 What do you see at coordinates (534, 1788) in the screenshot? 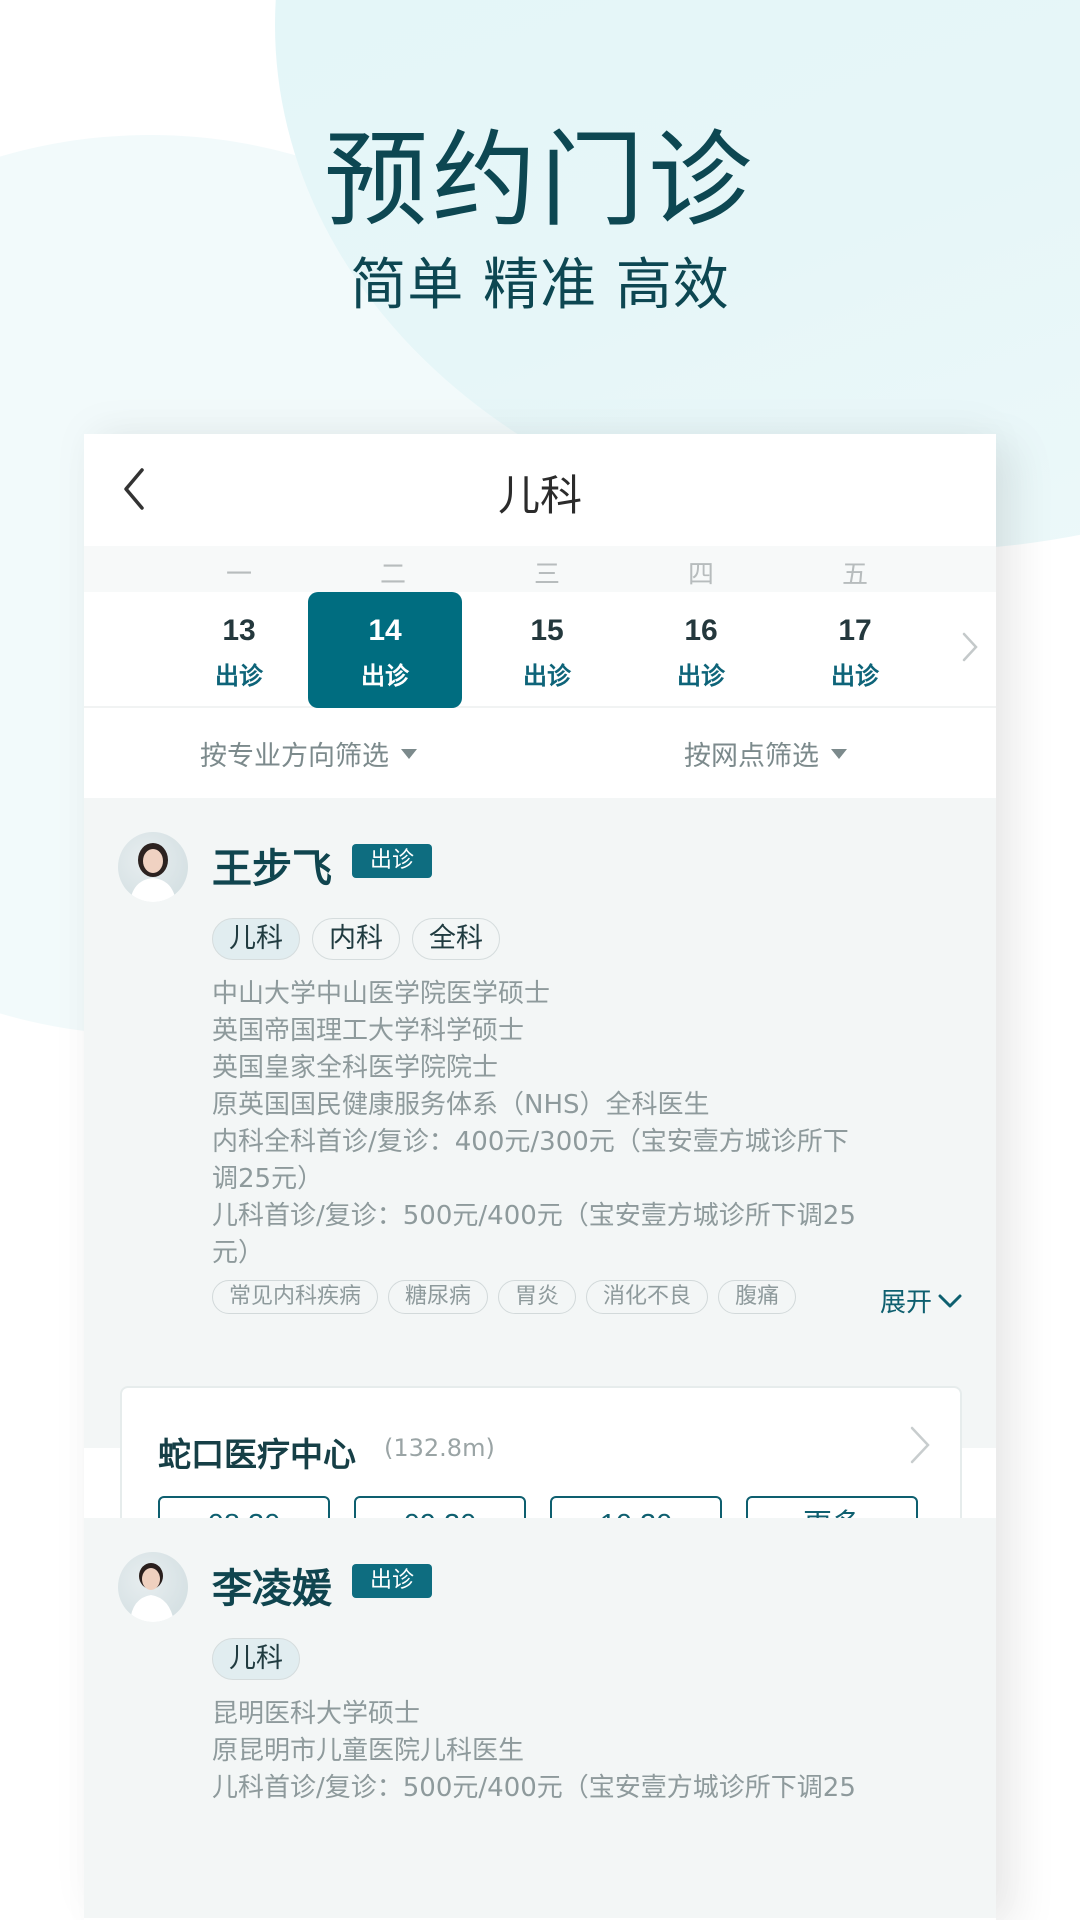
I see `bio-line: 儿科首诊/复诊：500元/400元（宝安壹方城诊所下调25` at bounding box center [534, 1788].